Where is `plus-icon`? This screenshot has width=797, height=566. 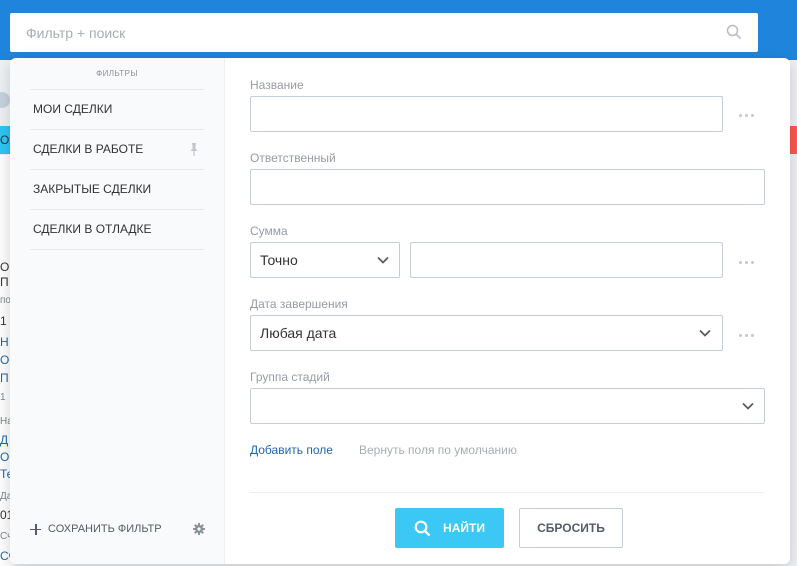 plus-icon is located at coordinates (35, 529).